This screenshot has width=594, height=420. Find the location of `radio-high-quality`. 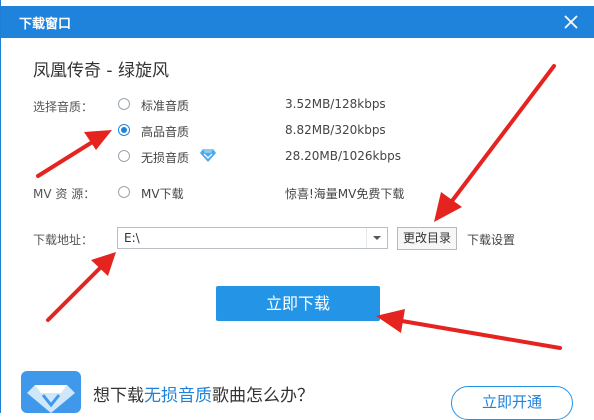

radio-high-quality is located at coordinates (124, 130).